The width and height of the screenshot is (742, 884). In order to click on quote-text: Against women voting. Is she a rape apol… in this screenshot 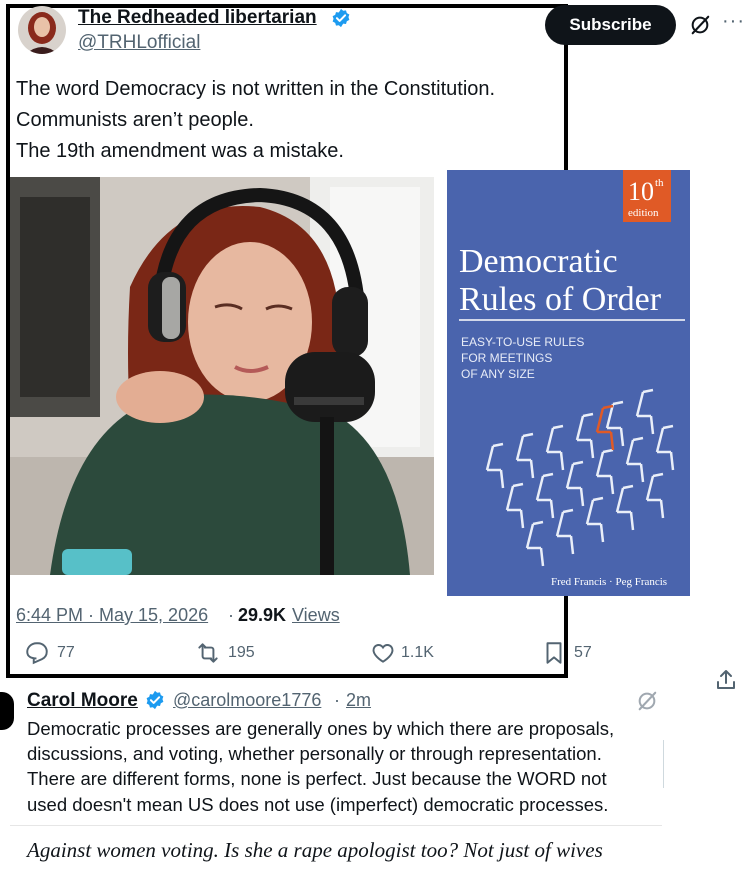, I will do `click(315, 850)`.